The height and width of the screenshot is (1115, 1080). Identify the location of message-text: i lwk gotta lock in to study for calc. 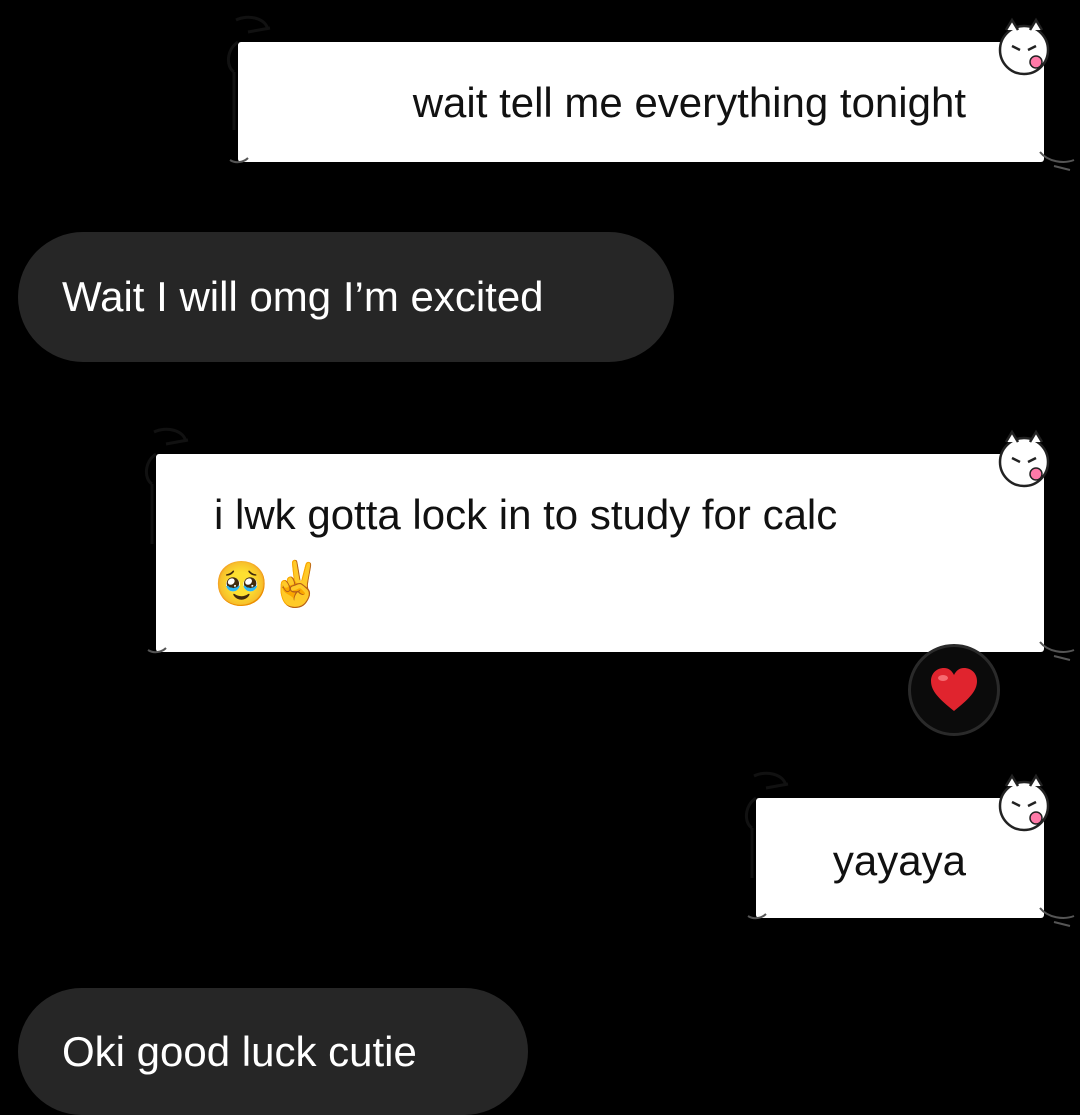
(526, 514).